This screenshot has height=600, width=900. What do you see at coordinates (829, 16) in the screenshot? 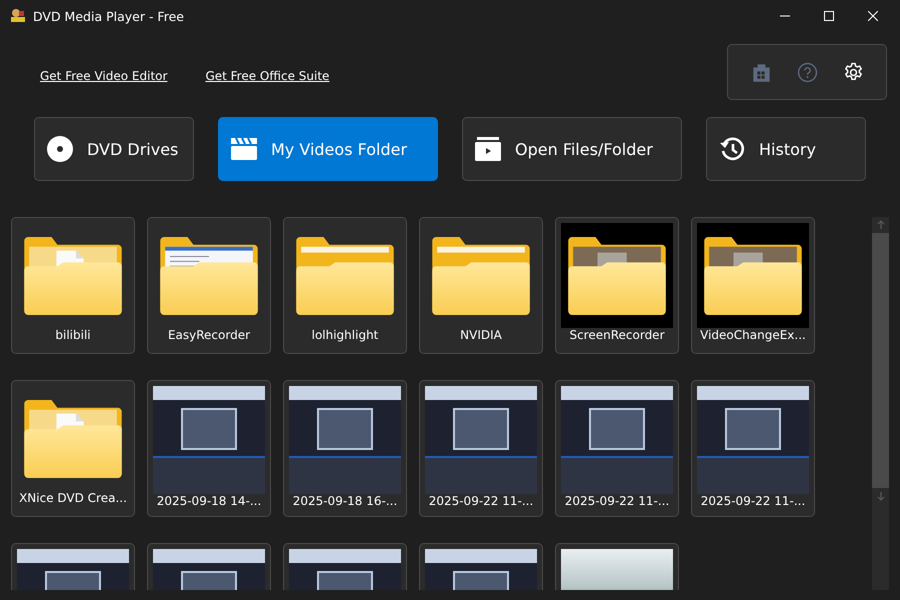
I see `maximize-icon` at bounding box center [829, 16].